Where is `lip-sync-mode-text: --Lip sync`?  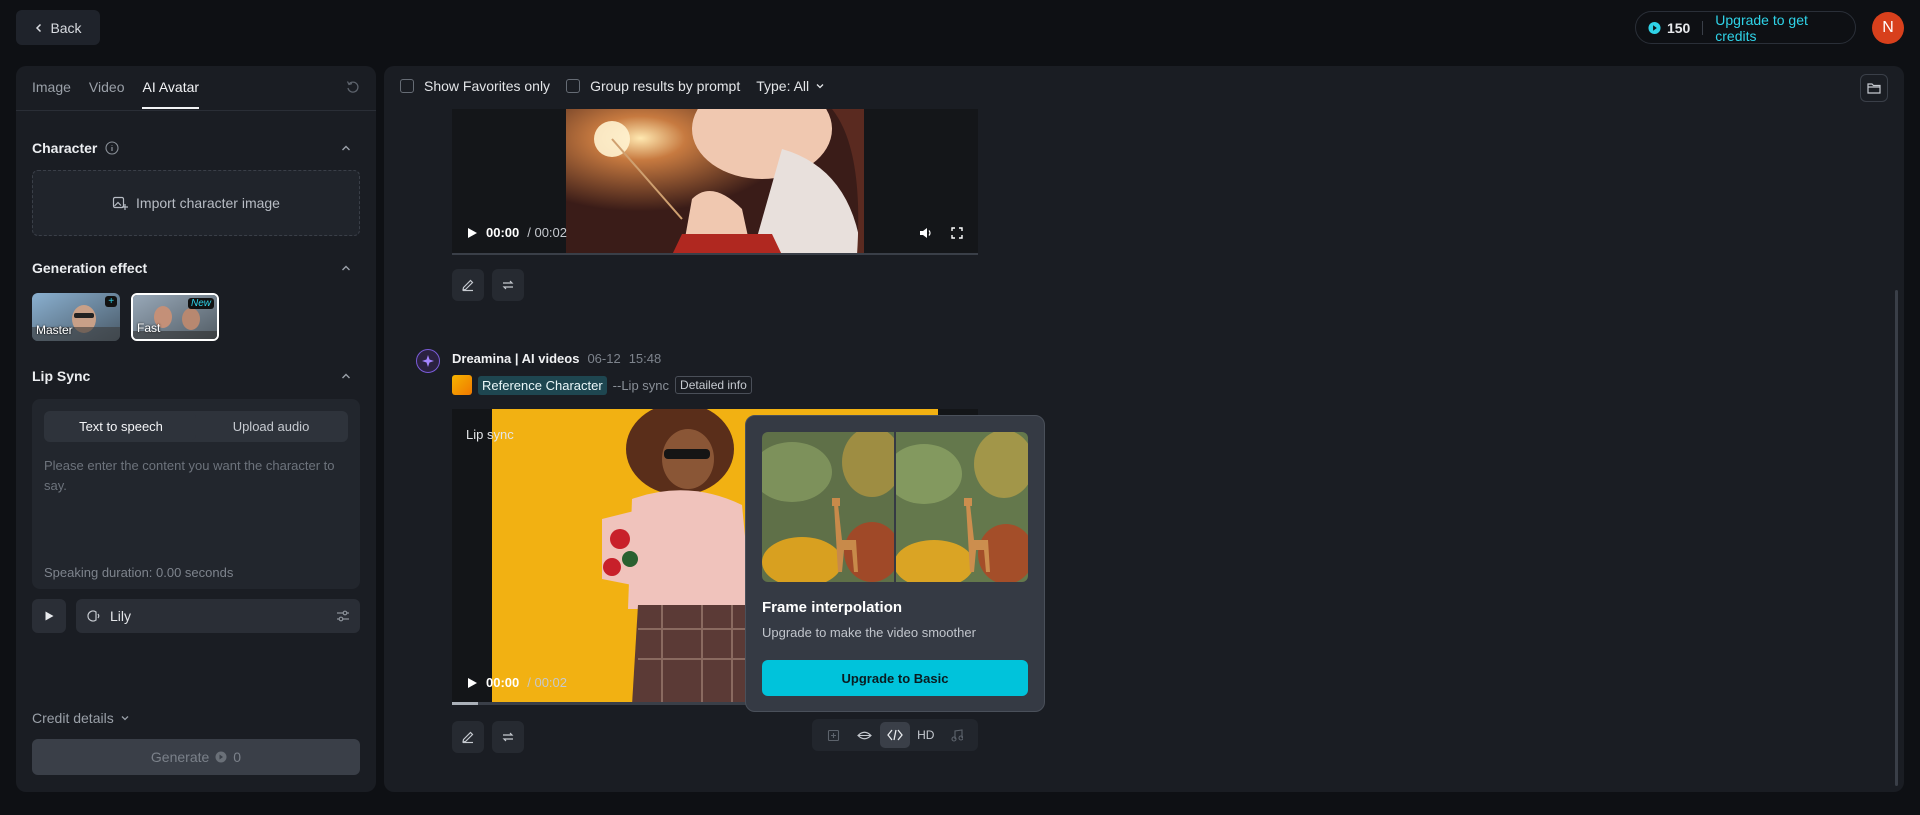
lip-sync-mode-text: --Lip sync is located at coordinates (641, 385).